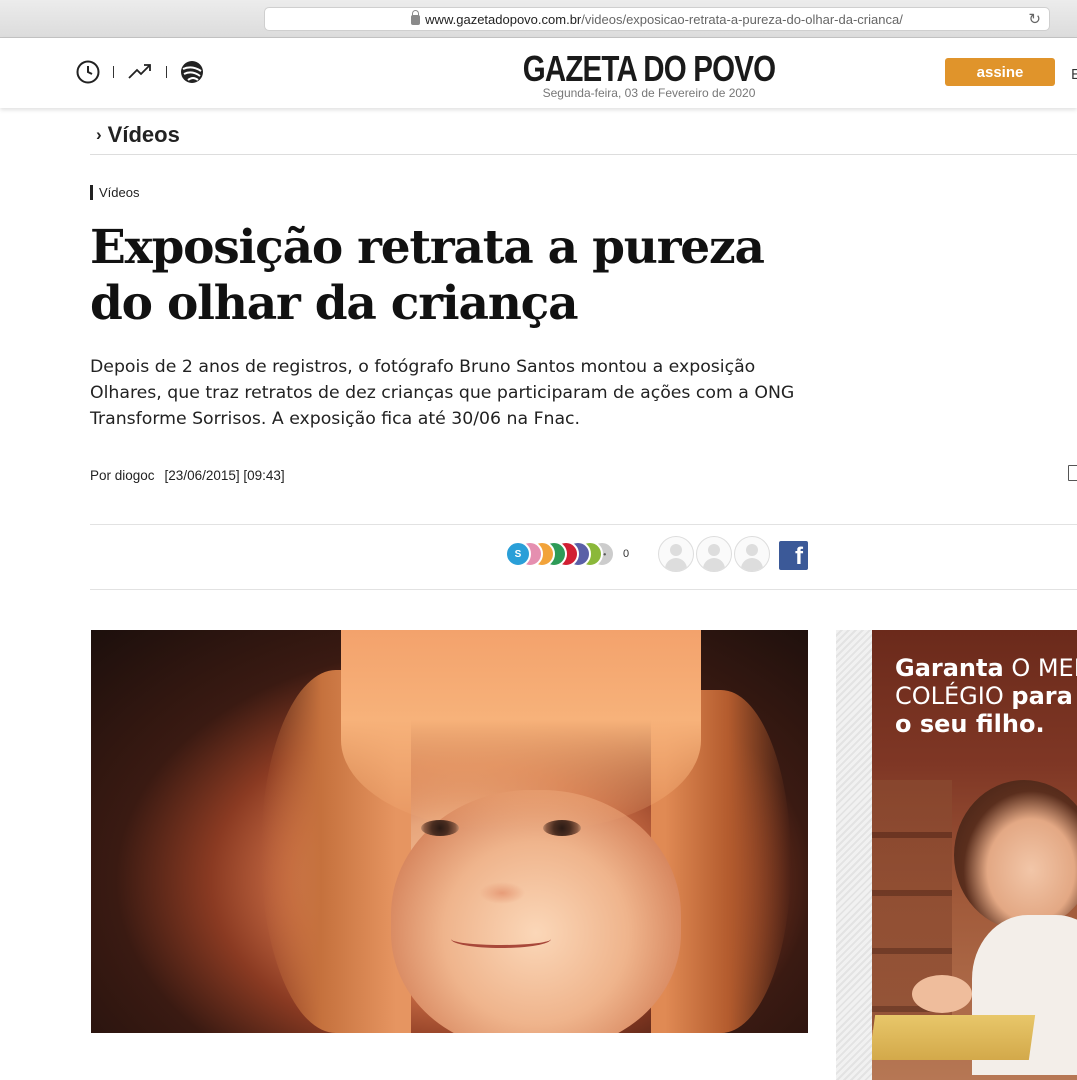 The width and height of the screenshot is (1077, 1080). I want to click on reload-icon: ↻, so click(1034, 19).